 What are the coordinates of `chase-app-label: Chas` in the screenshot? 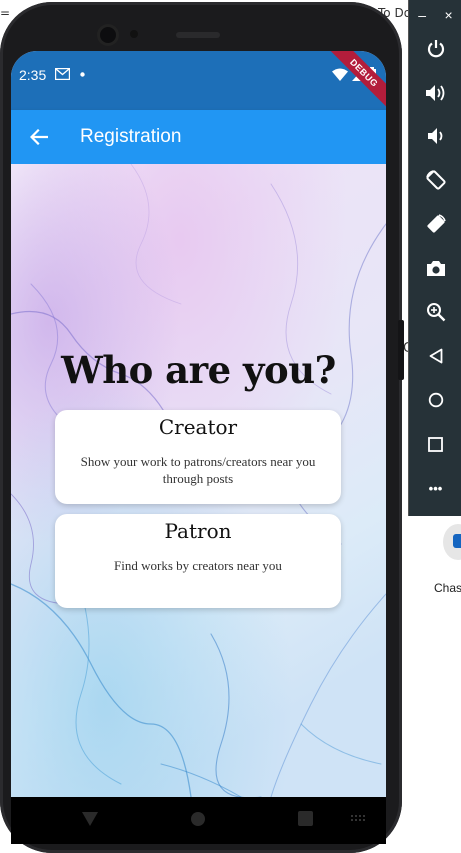 It's located at (447, 588).